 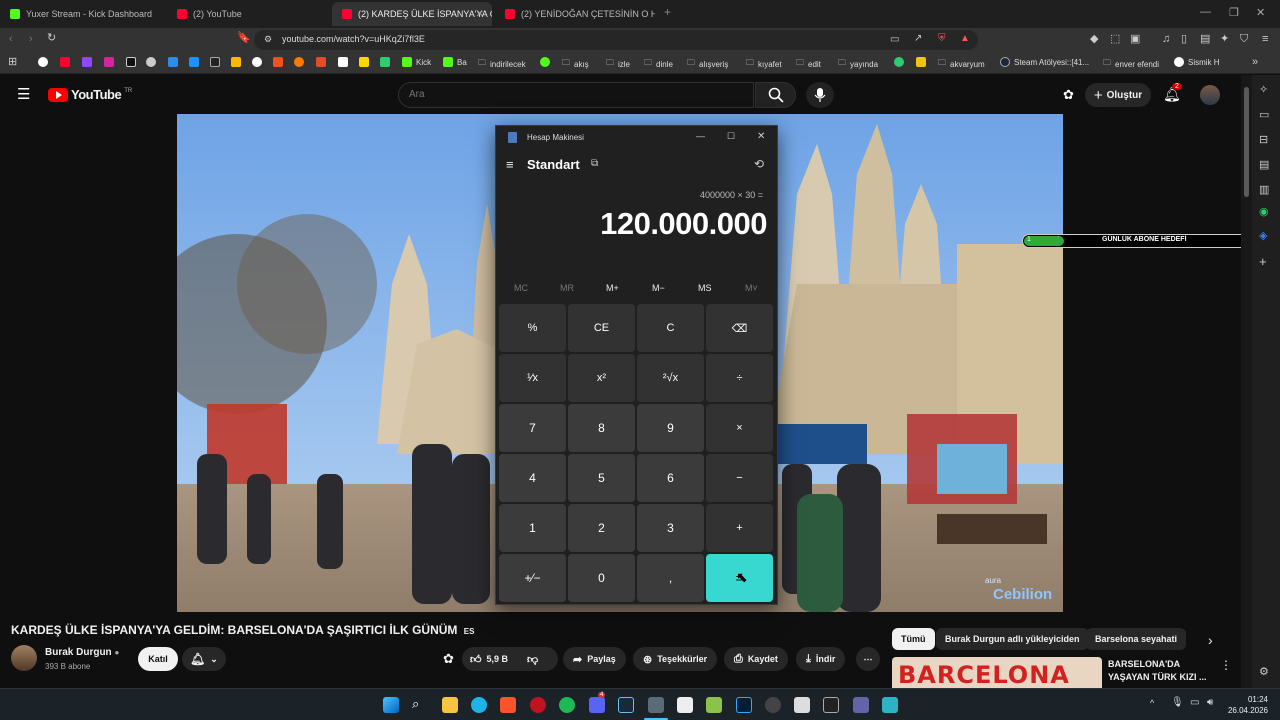 What do you see at coordinates (821, 659) in the screenshot?
I see `download-button: ⤓ İndir` at bounding box center [821, 659].